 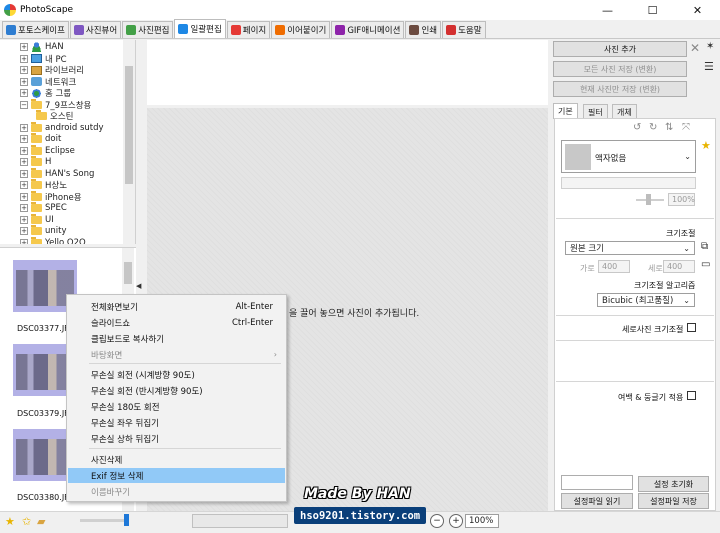 I want to click on list-view-icon: ☰, so click(x=709, y=66).